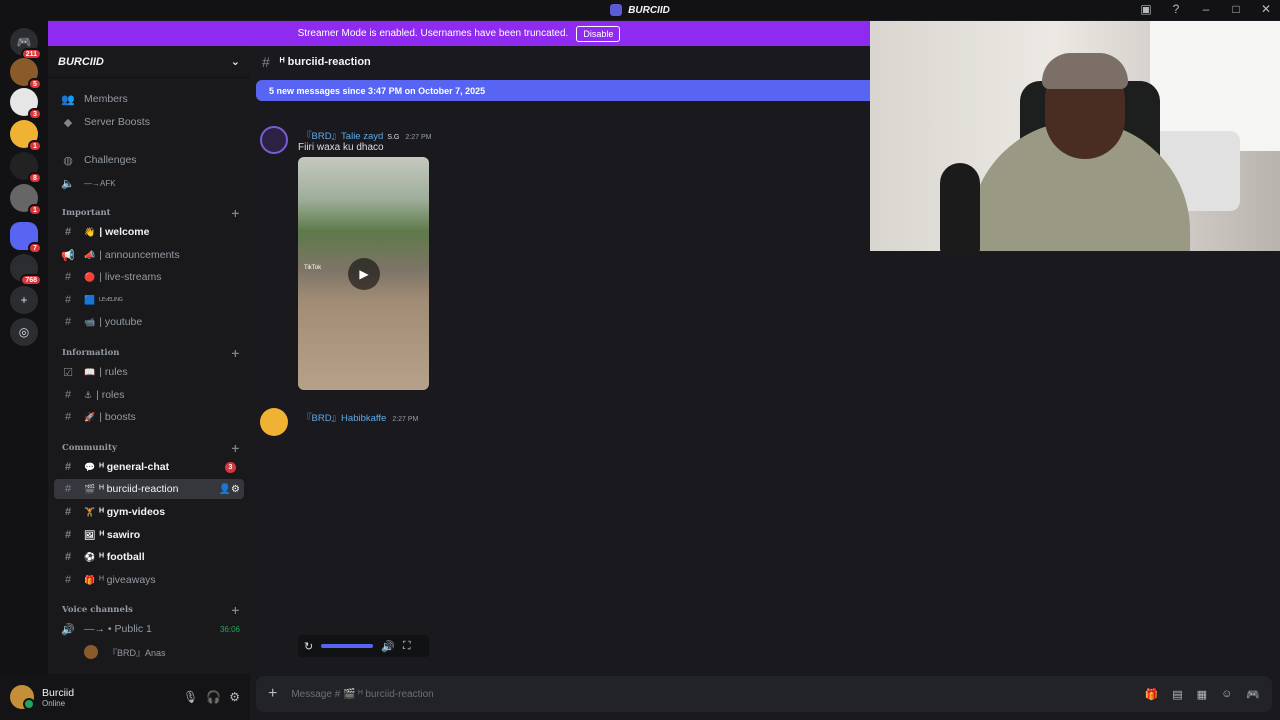  Describe the element at coordinates (24, 300) in the screenshot. I see `add-server-icon: +` at that location.